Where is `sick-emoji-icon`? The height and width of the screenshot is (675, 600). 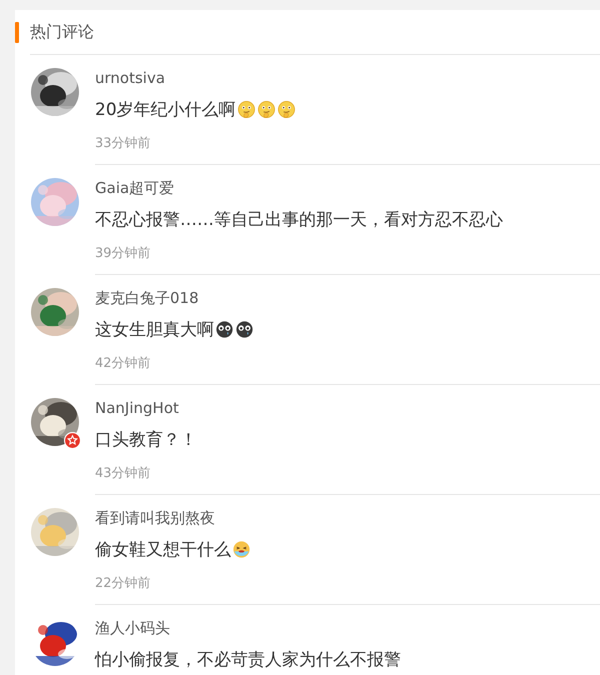 sick-emoji-icon is located at coordinates (241, 549).